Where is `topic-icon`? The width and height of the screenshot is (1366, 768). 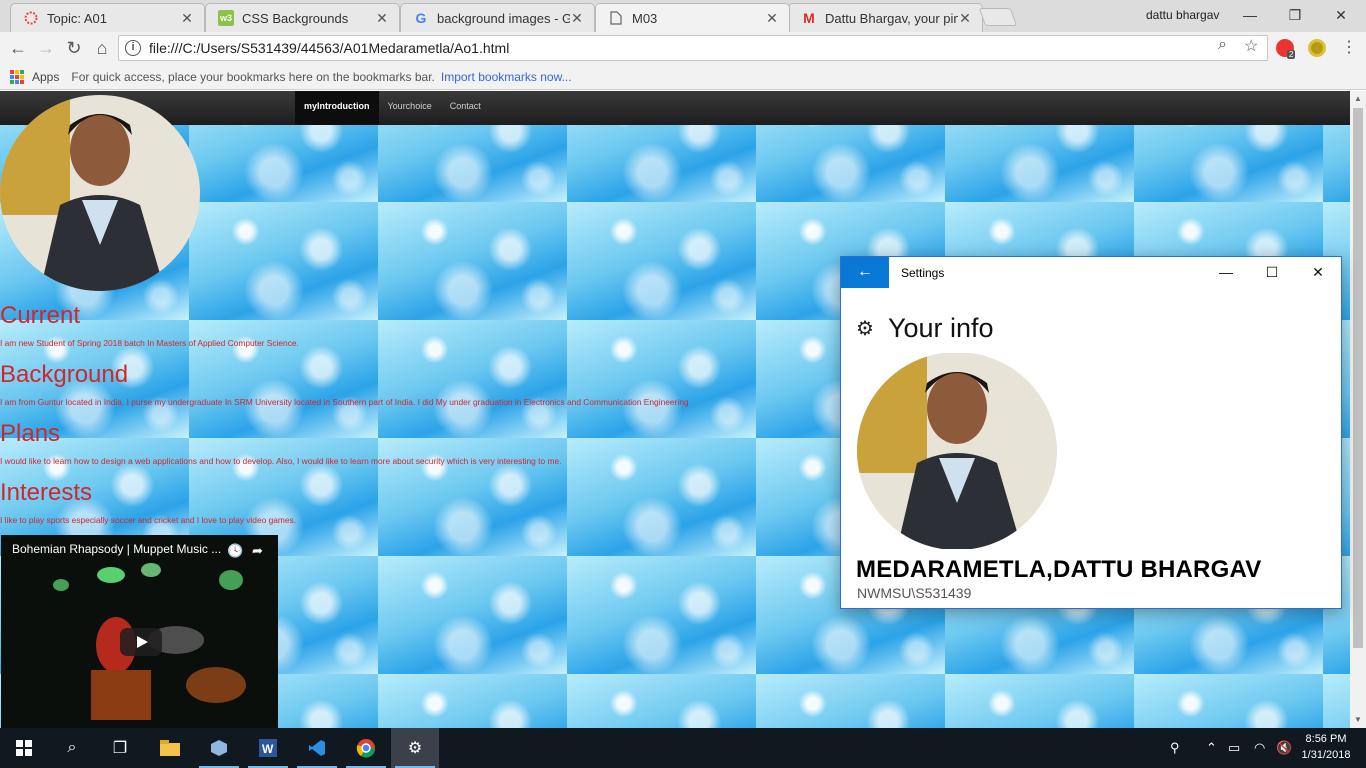
topic-icon is located at coordinates (31, 18).